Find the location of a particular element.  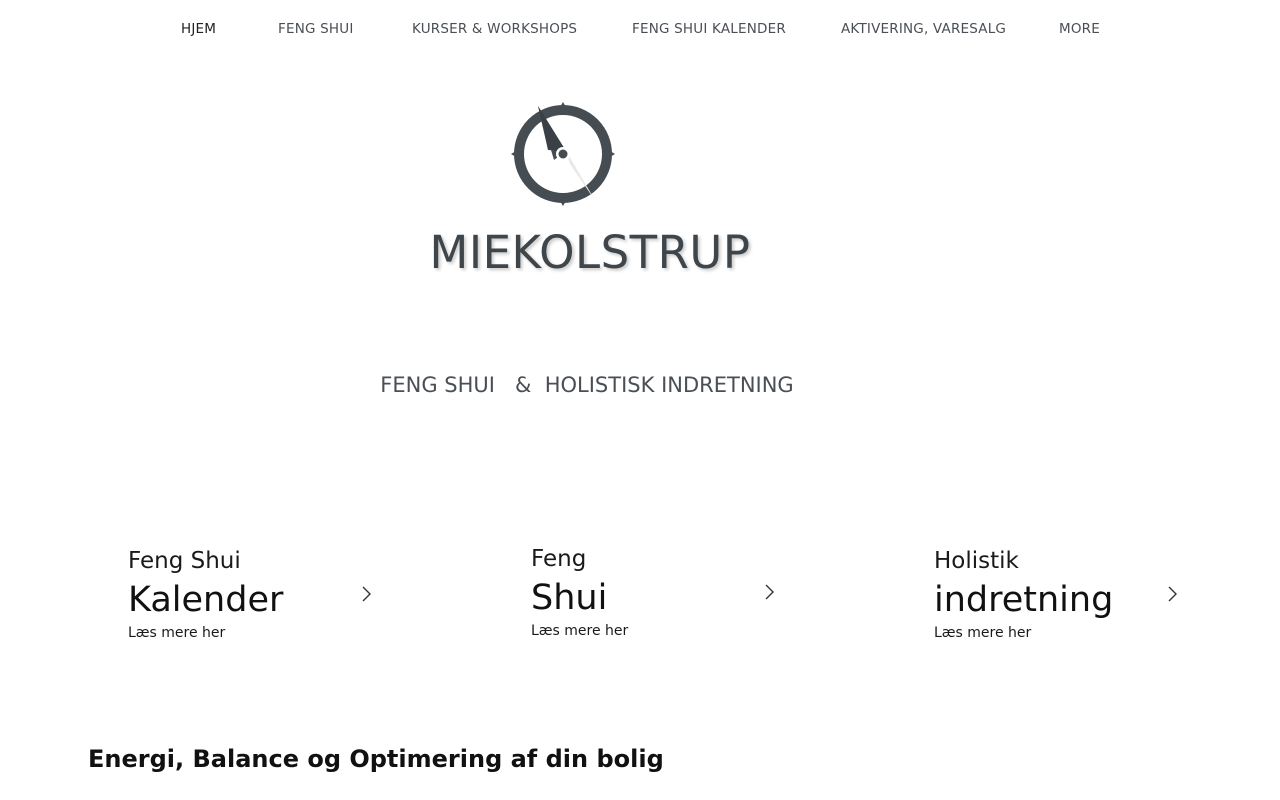

card-holistik-indretning: Holistik indretning Læs mere her is located at coordinates (1064, 598).